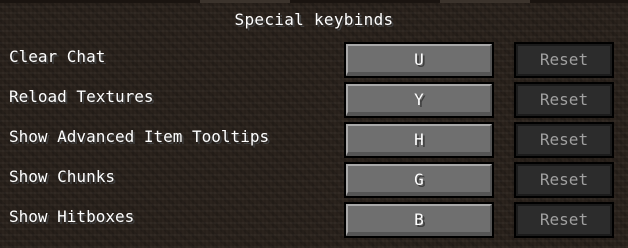  Describe the element at coordinates (564, 140) in the screenshot. I see `reset-button-advanced-tooltips: Reset` at that location.